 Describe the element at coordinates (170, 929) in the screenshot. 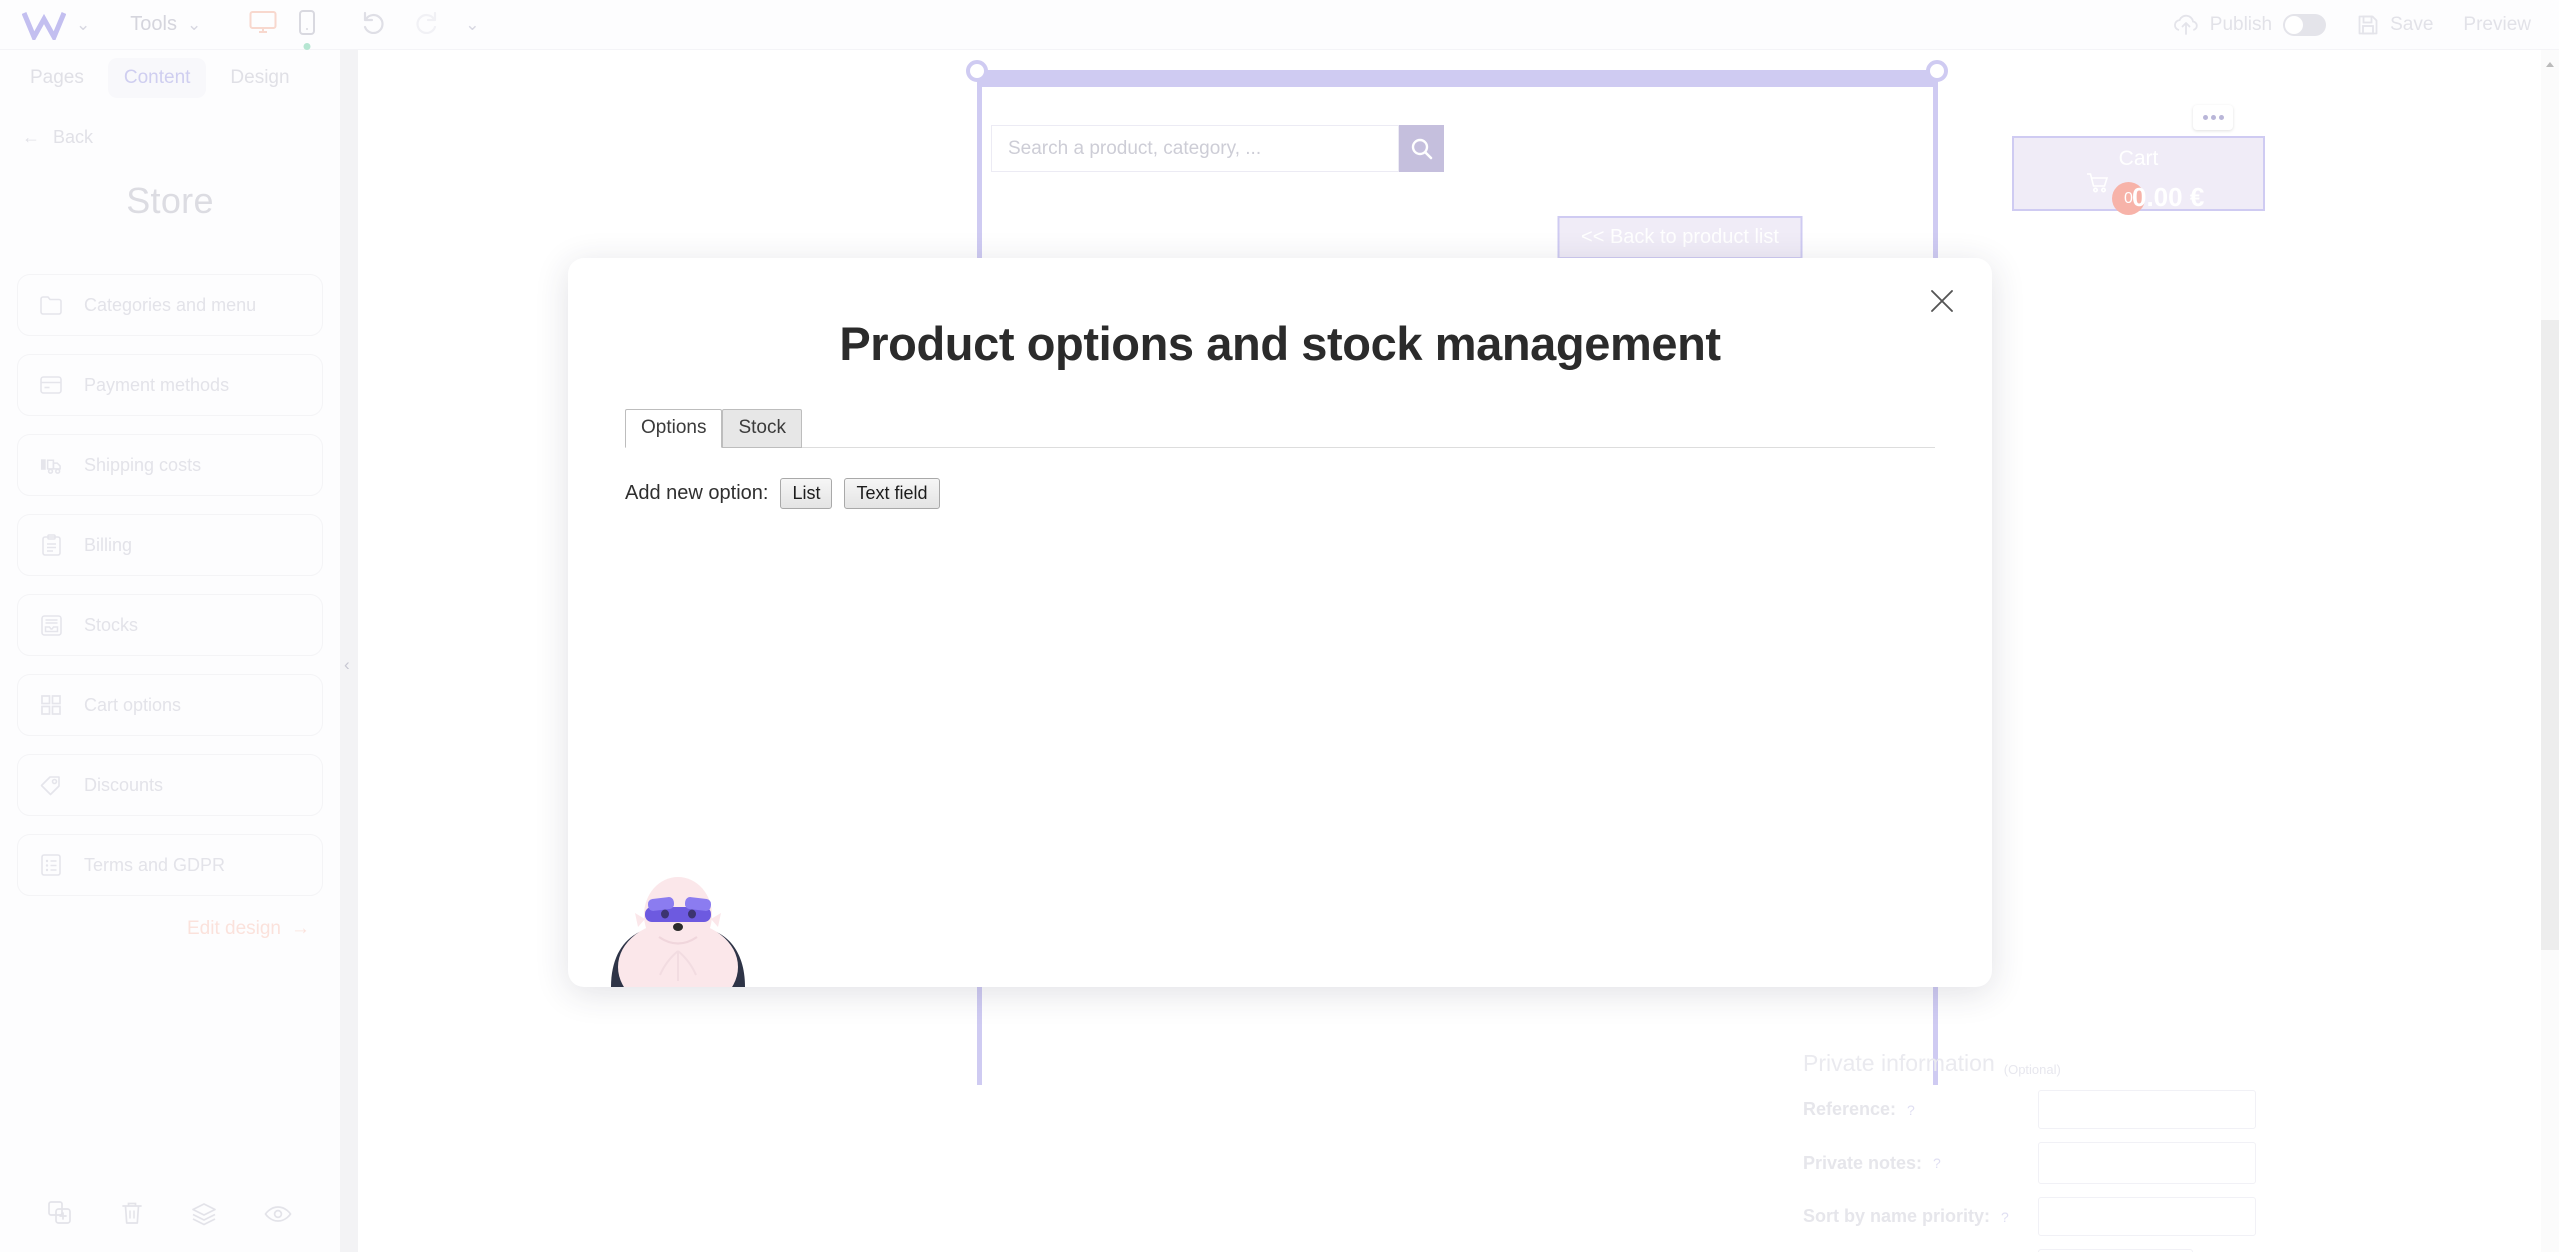

I see `edit-design-link: Edit design →` at that location.